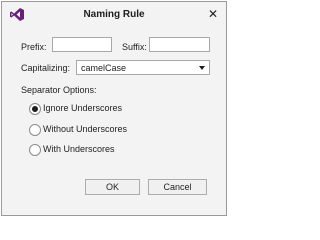  What do you see at coordinates (213, 14) in the screenshot?
I see `close-icon: ✕` at bounding box center [213, 14].